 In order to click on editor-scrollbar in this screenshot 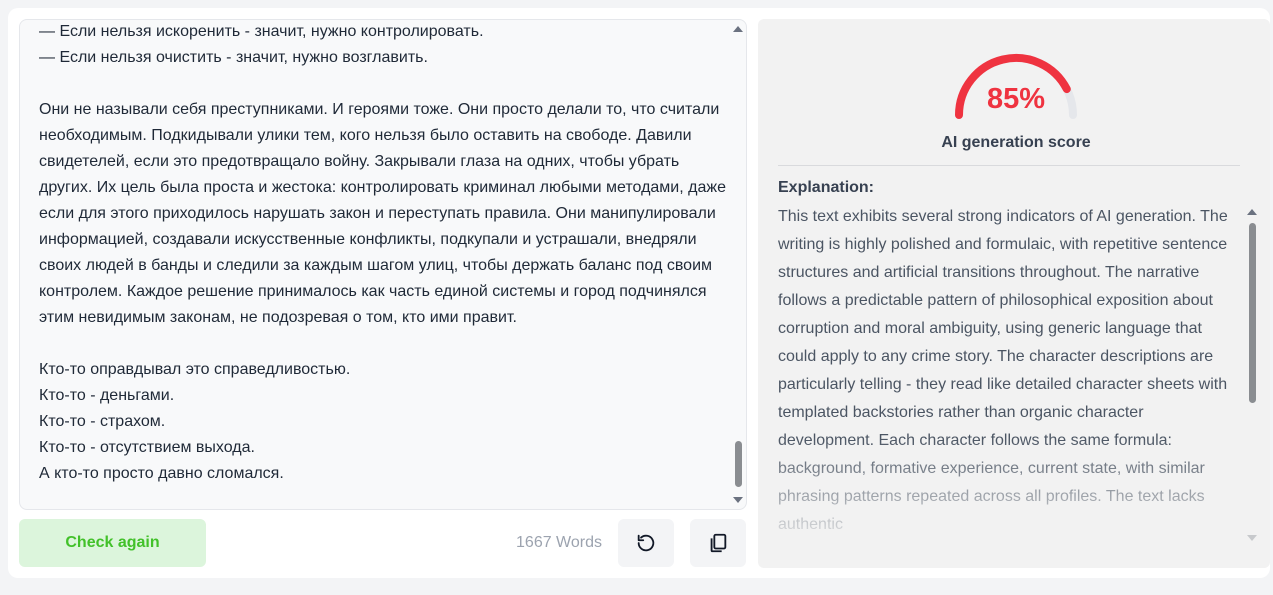, I will do `click(738, 264)`.